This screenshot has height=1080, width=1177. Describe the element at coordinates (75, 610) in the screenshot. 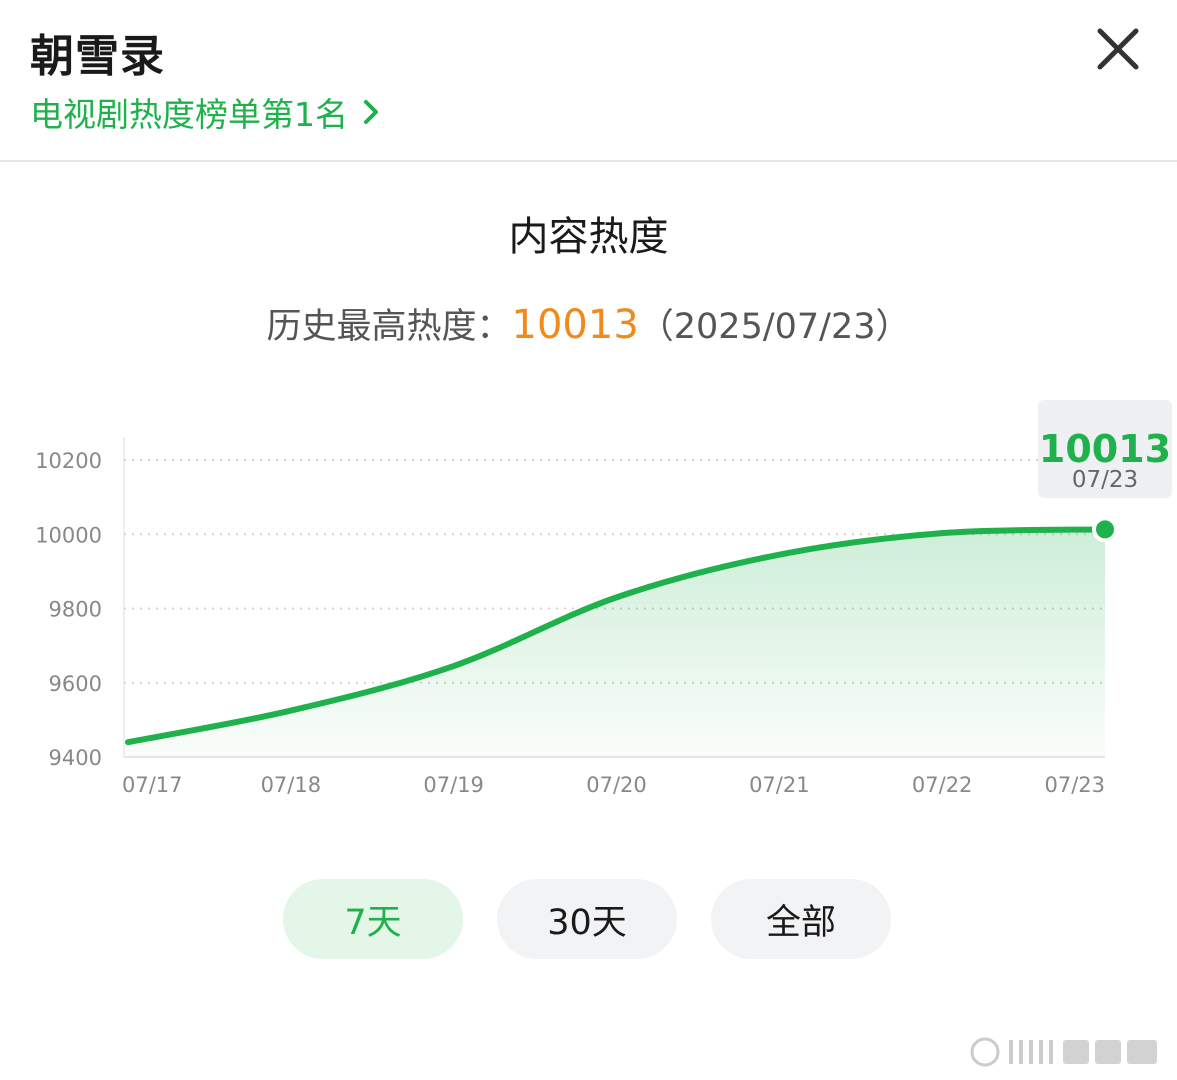

I see `y-tick-label: 9800` at that location.